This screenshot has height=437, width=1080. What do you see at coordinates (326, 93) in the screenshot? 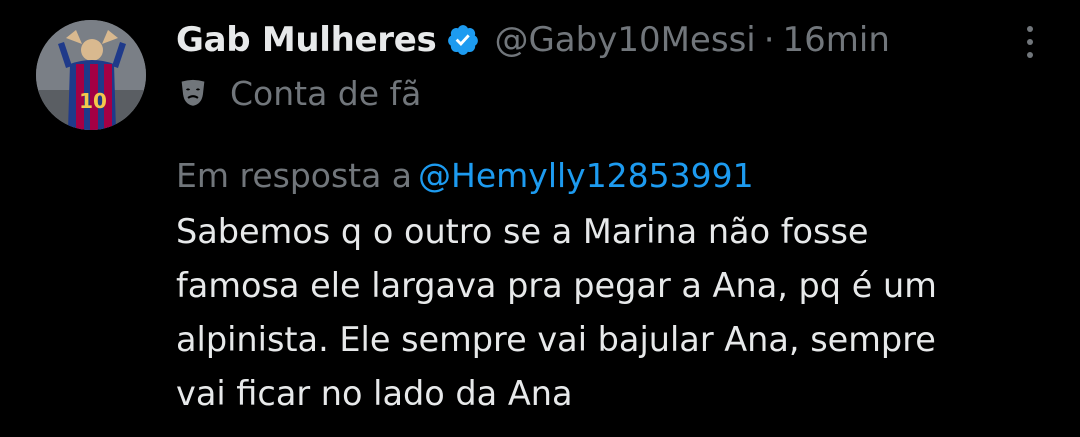
I see `account-label-text: Conta de fã` at bounding box center [326, 93].